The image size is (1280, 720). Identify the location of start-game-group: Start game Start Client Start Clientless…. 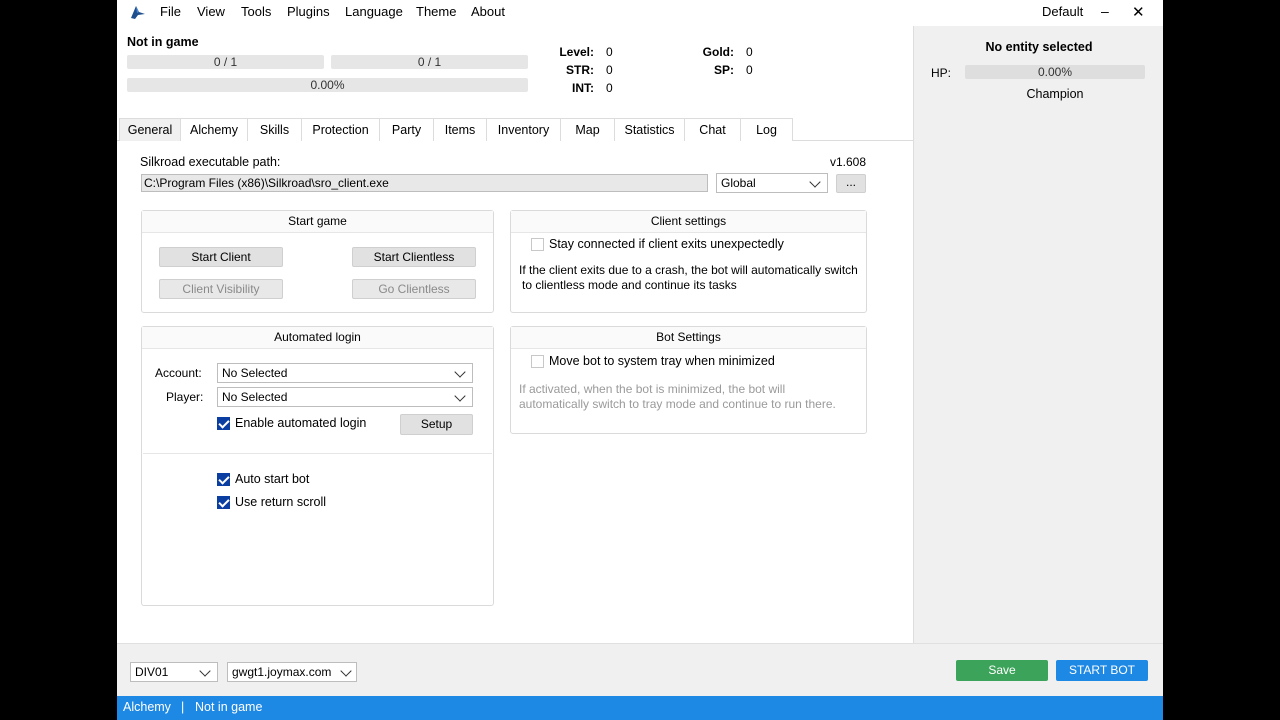
(317, 261).